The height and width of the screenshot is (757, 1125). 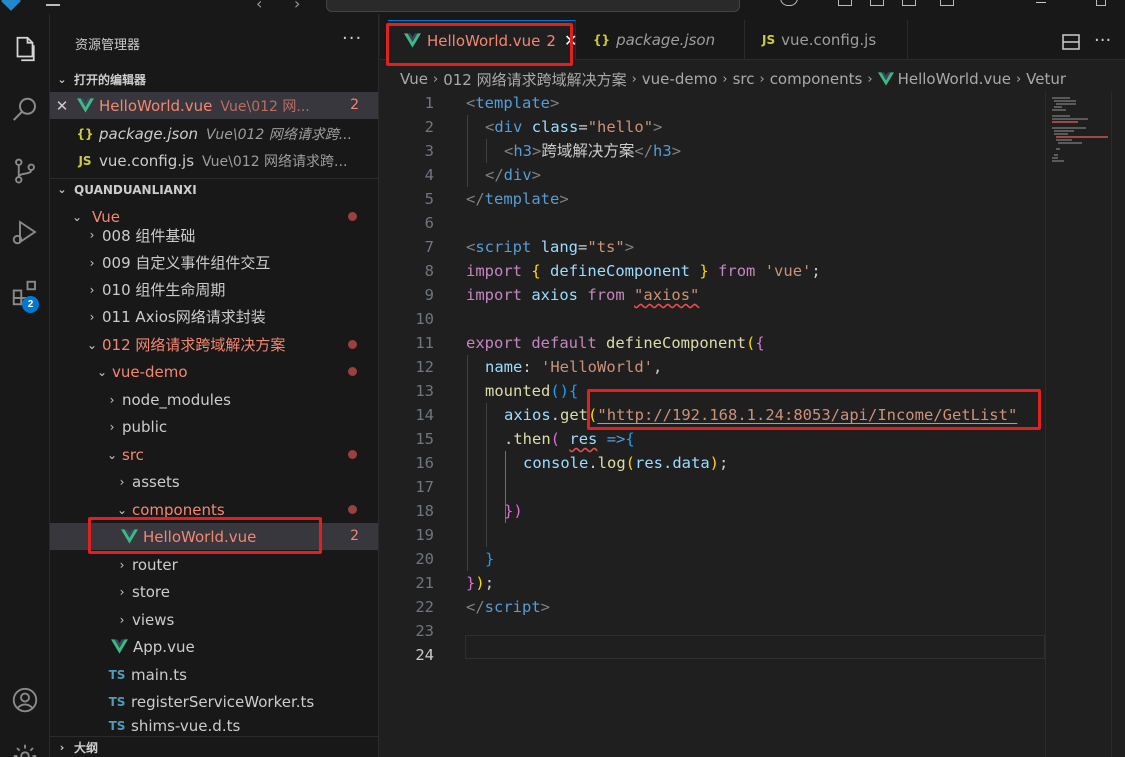 What do you see at coordinates (176, 399) in the screenshot?
I see `tree-label: node_modules` at bounding box center [176, 399].